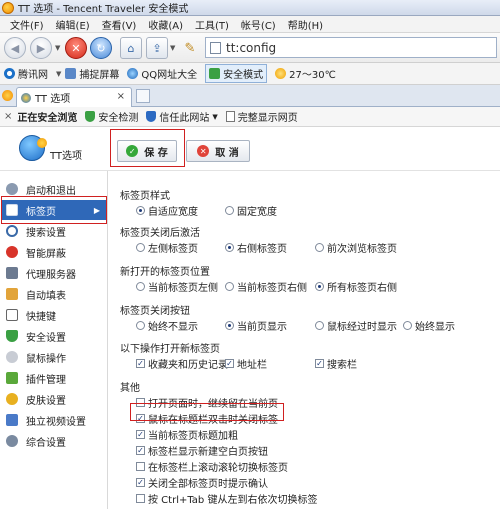 The width and height of the screenshot is (500, 509). What do you see at coordinates (215, 116) in the screenshot?
I see `chevron-down-icon: ▼` at bounding box center [215, 116].